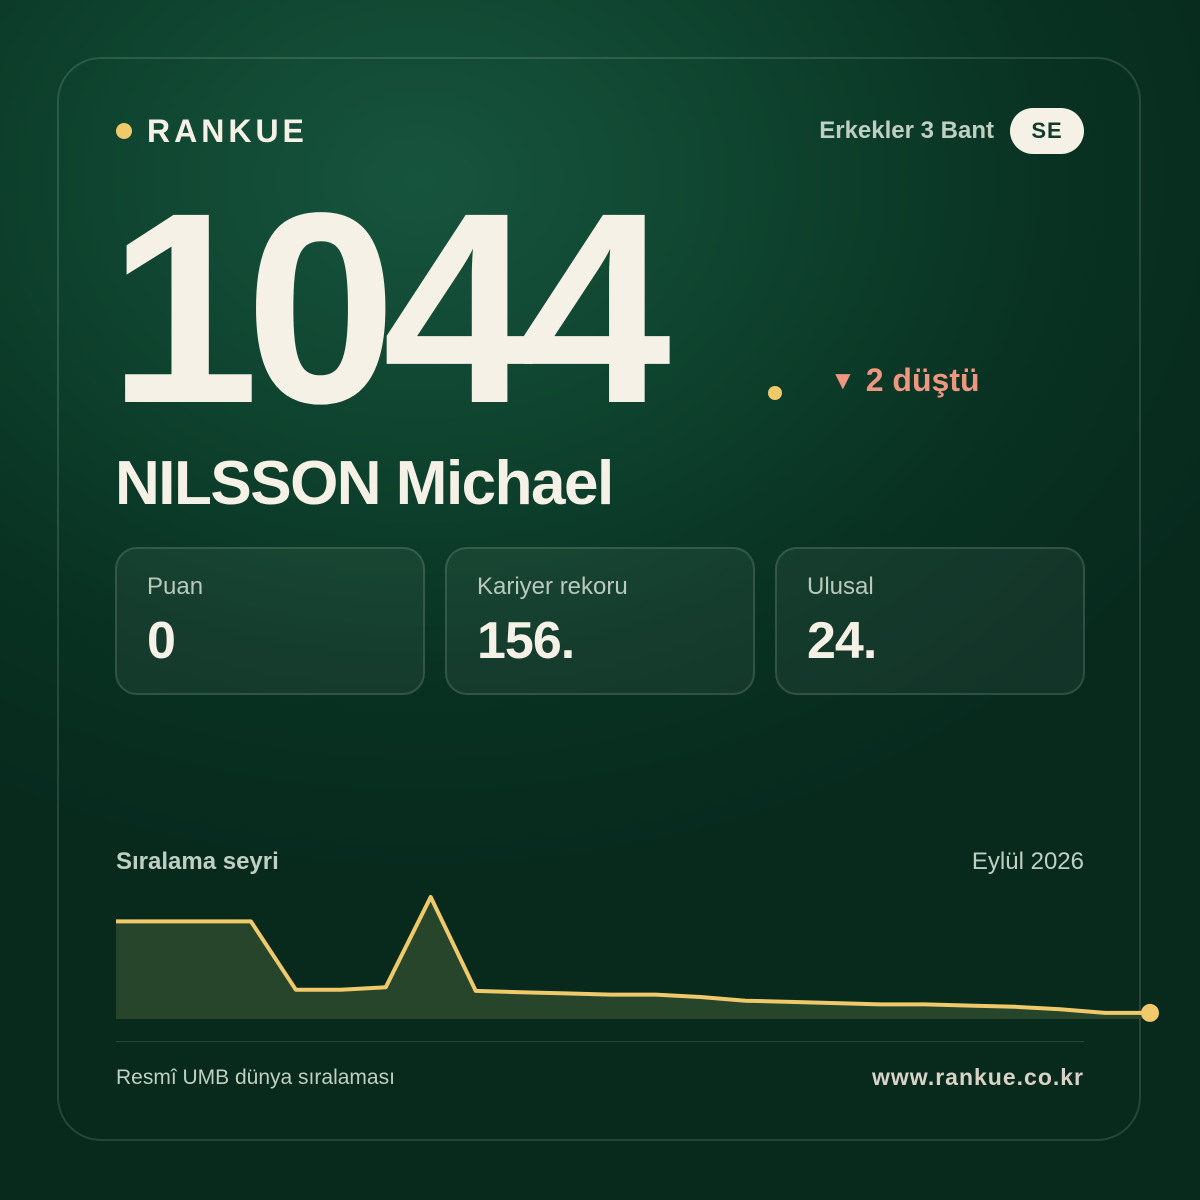 Image resolution: width=1200 pixels, height=1200 pixels. What do you see at coordinates (633, 958) in the screenshot?
I see `trend-area` at bounding box center [633, 958].